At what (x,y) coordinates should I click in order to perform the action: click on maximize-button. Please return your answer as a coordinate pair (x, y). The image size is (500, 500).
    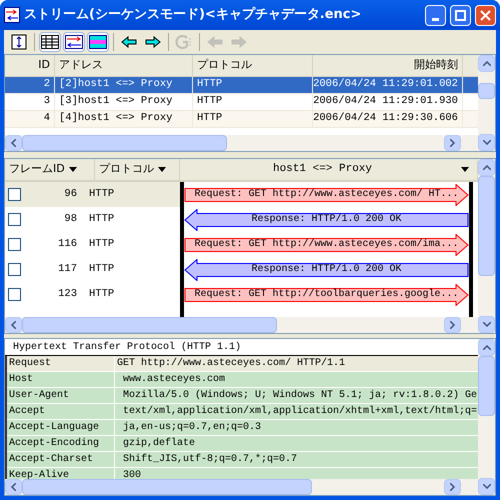
    Looking at the image, I should click on (460, 15).